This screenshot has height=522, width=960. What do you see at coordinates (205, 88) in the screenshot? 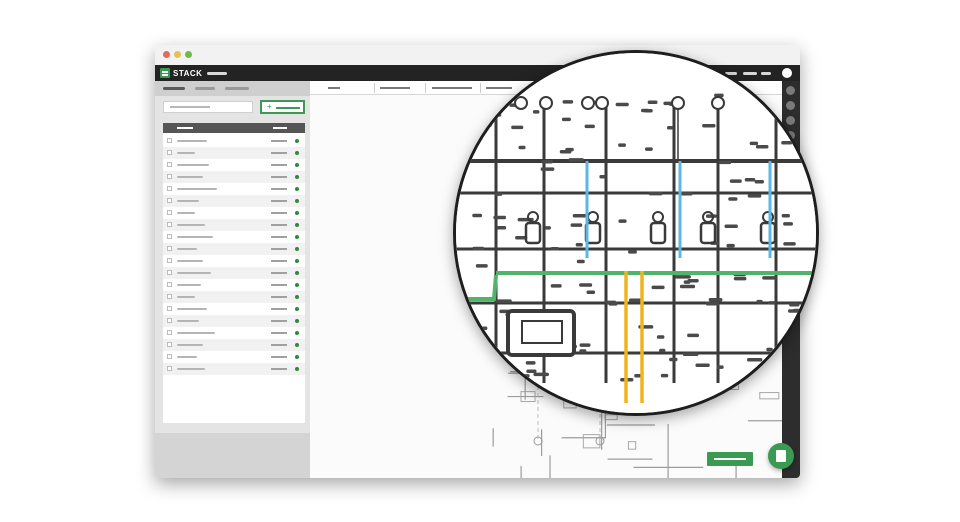
I see `tab-takeoffs` at bounding box center [205, 88].